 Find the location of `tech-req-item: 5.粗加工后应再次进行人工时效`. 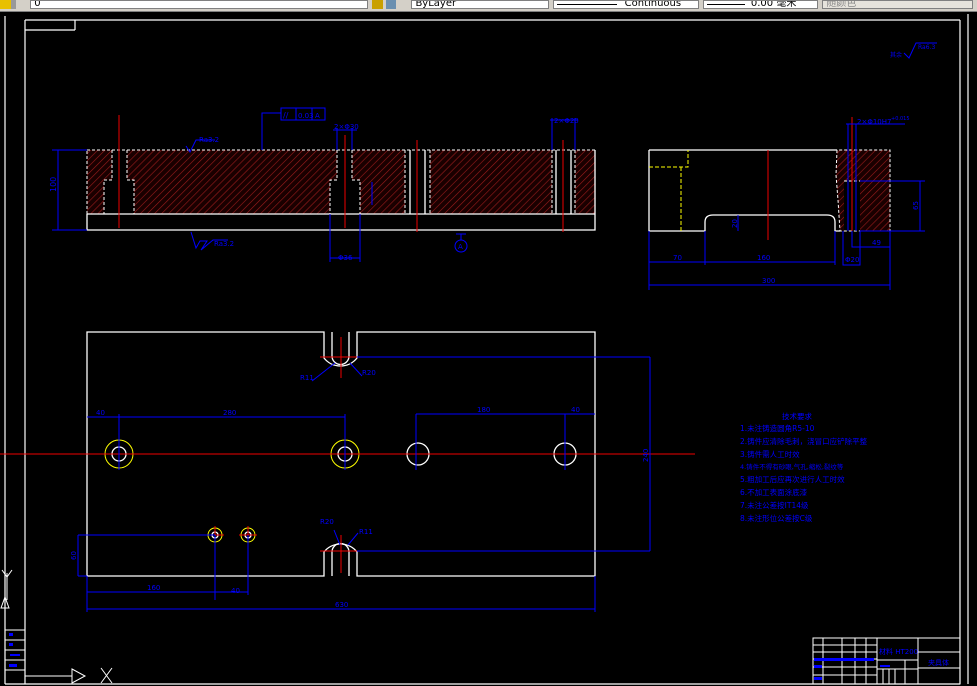

tech-req-item: 5.粗加工后应再次进行人工时效 is located at coordinates (792, 479).